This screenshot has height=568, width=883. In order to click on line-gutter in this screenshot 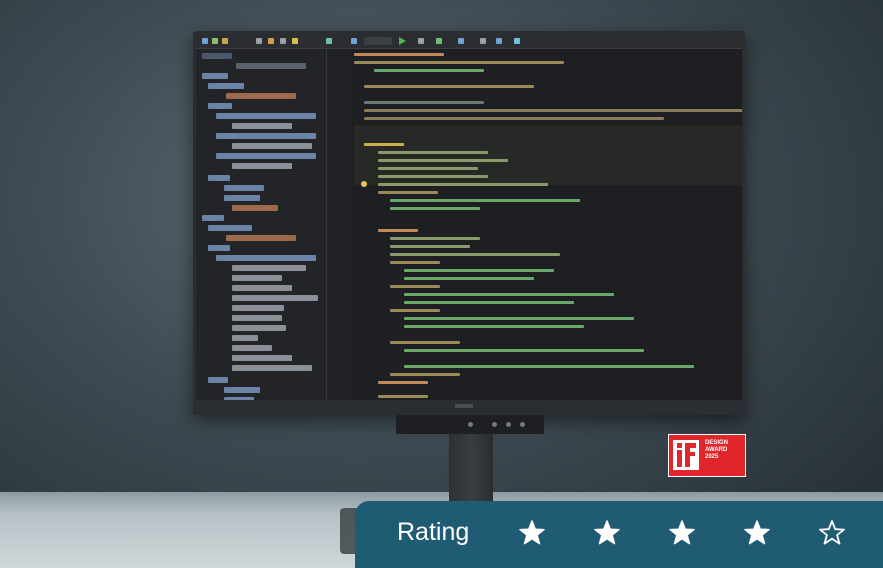, I will do `click(339, 224)`.